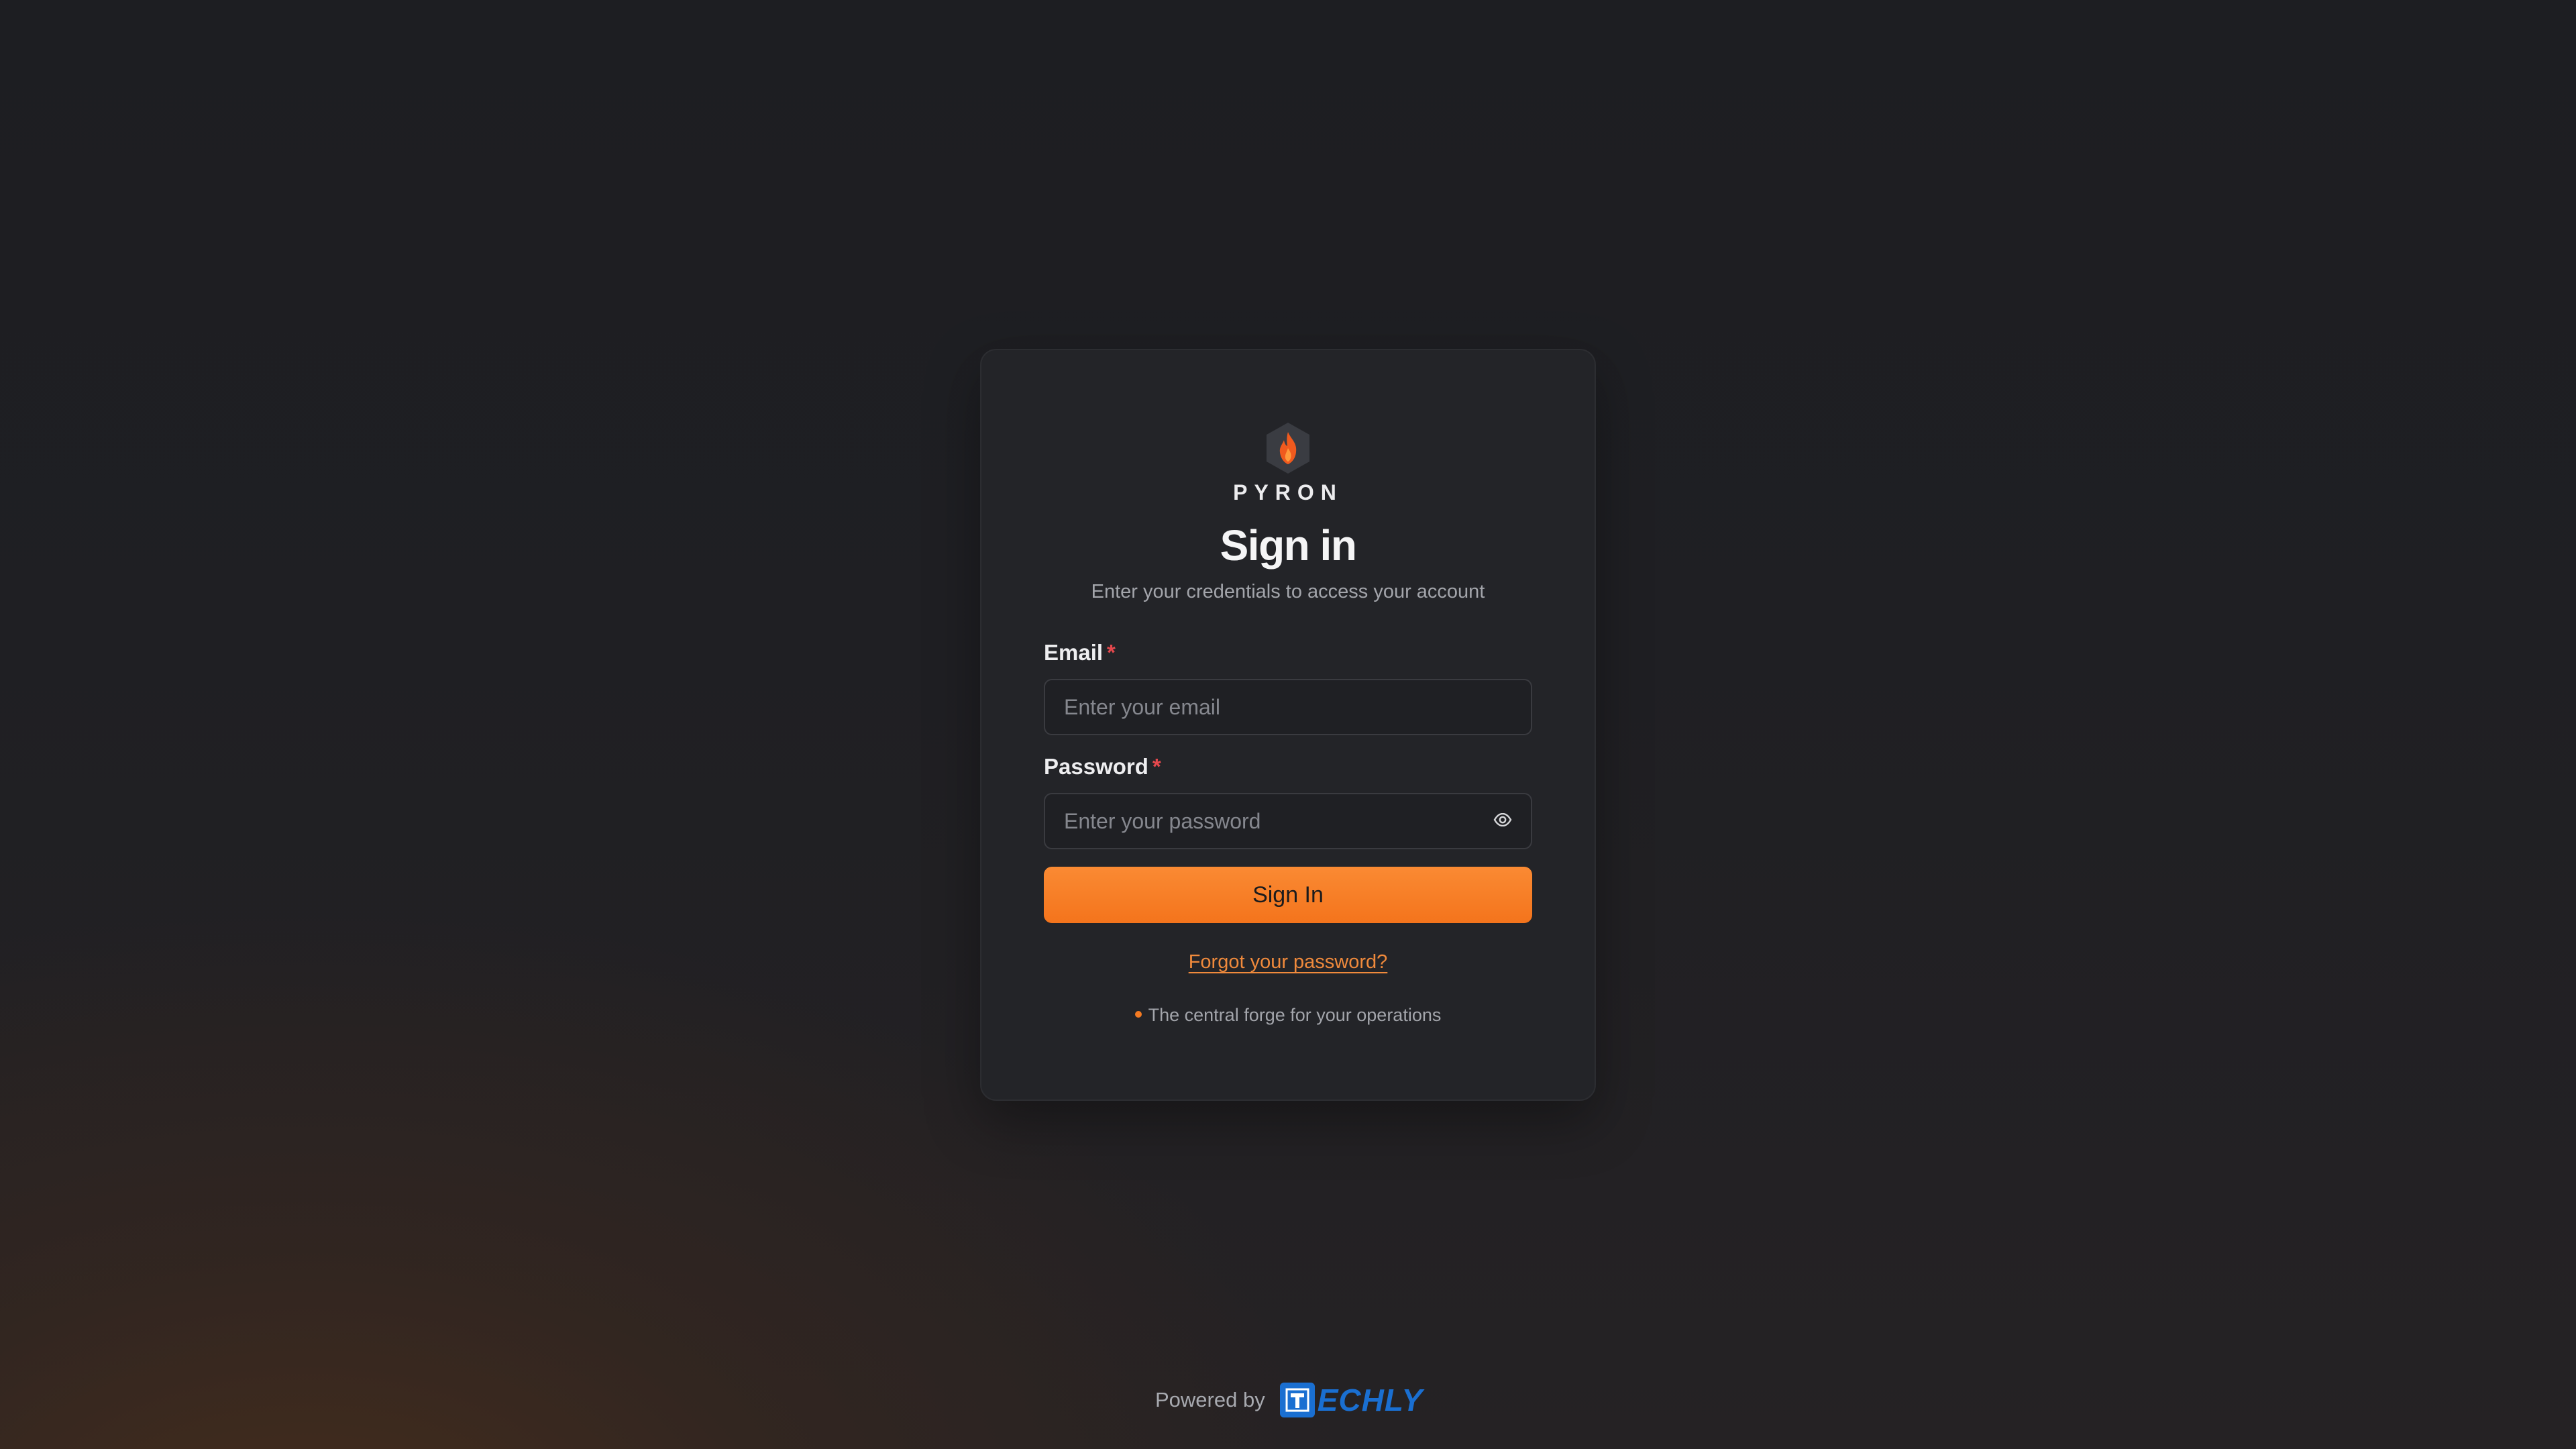 This screenshot has width=2576, height=1449. Describe the element at coordinates (1288, 895) in the screenshot. I see `sign-in-button: Sign In` at that location.